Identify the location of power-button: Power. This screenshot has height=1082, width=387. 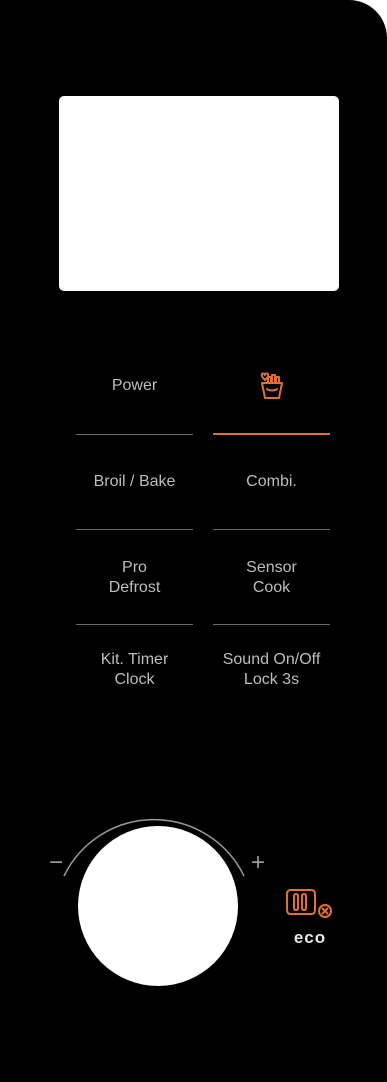
(134, 386).